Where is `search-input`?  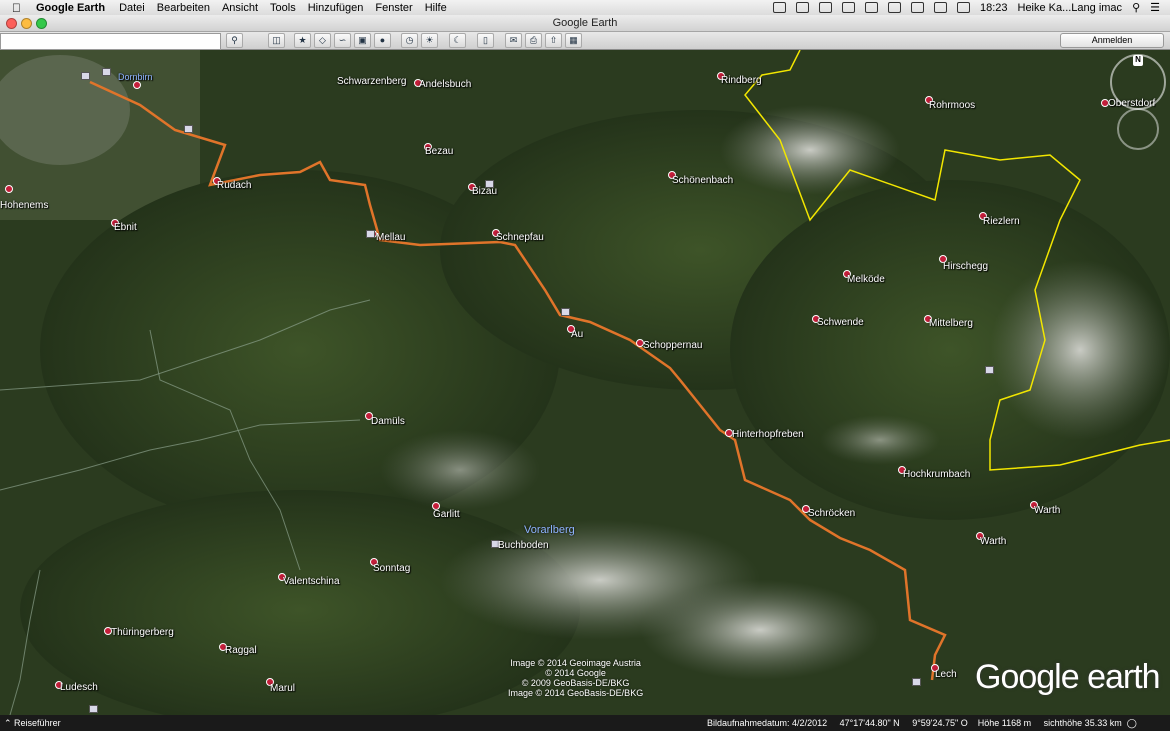 search-input is located at coordinates (110, 41).